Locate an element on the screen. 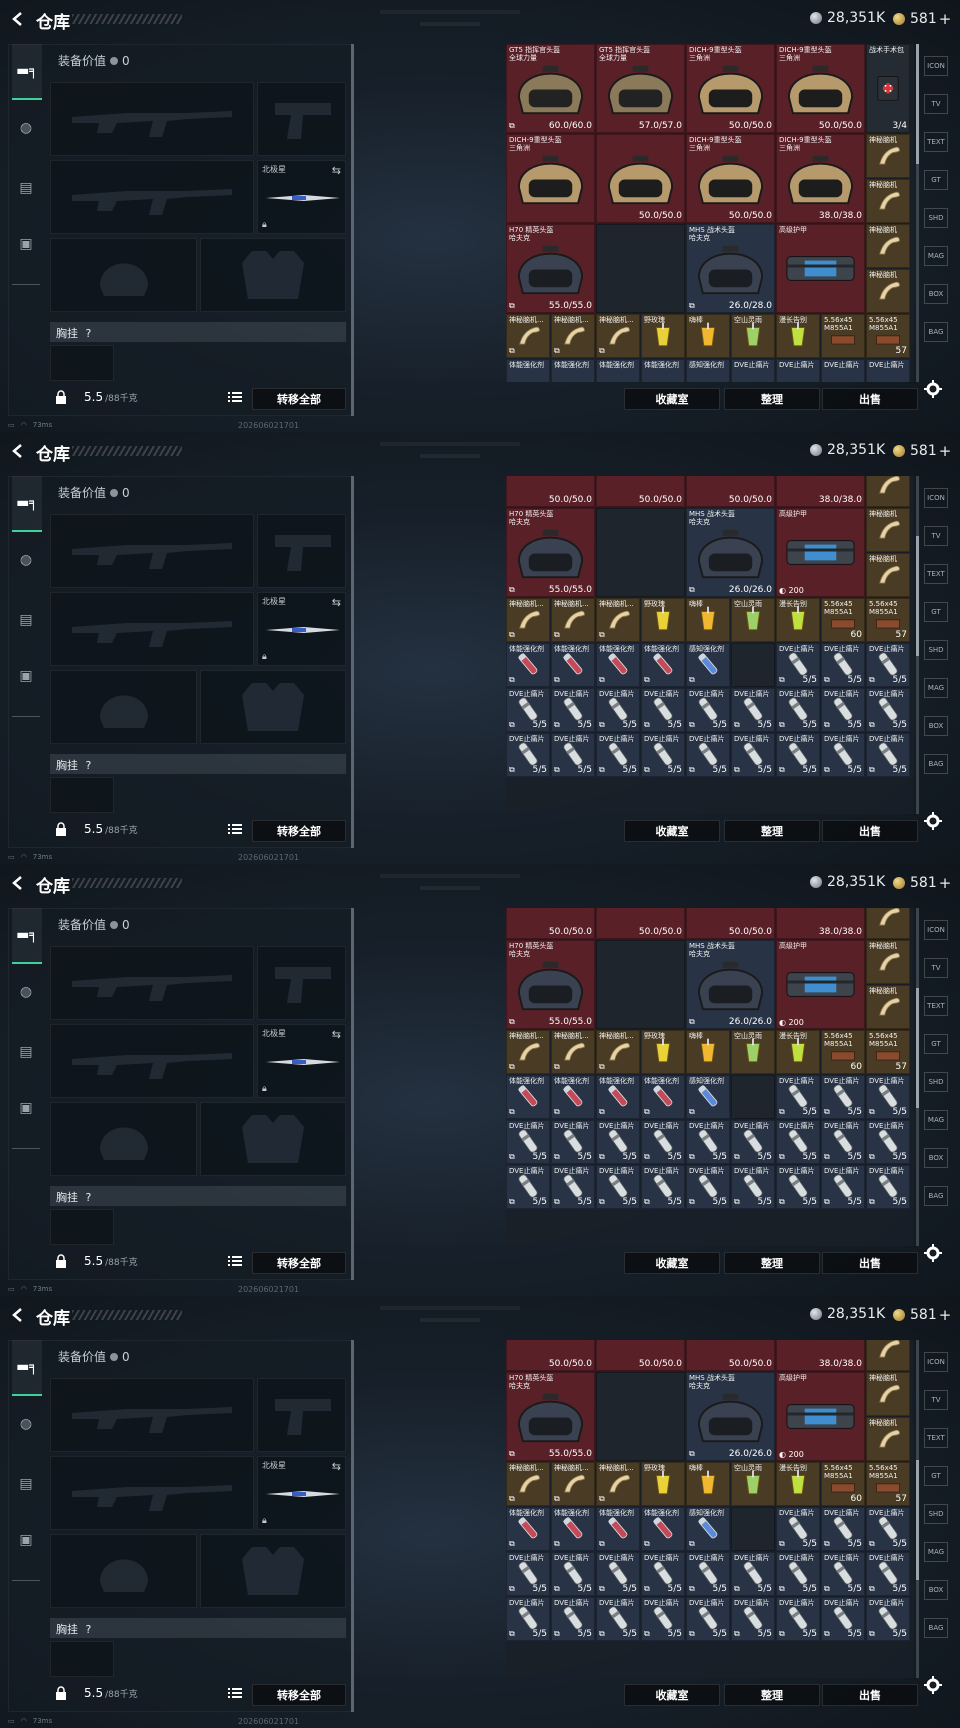  inventory-item: MHS 战术头盔 哈夫克 26.0/26.0 ⧉ is located at coordinates (730, 984).